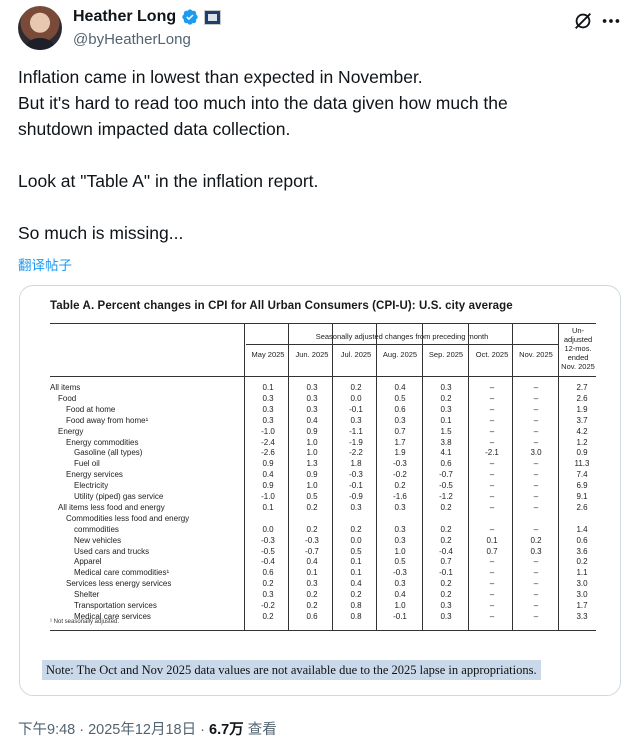 Image resolution: width=640 pixels, height=754 pixels. What do you see at coordinates (40, 28) in the screenshot?
I see `avatar` at bounding box center [40, 28].